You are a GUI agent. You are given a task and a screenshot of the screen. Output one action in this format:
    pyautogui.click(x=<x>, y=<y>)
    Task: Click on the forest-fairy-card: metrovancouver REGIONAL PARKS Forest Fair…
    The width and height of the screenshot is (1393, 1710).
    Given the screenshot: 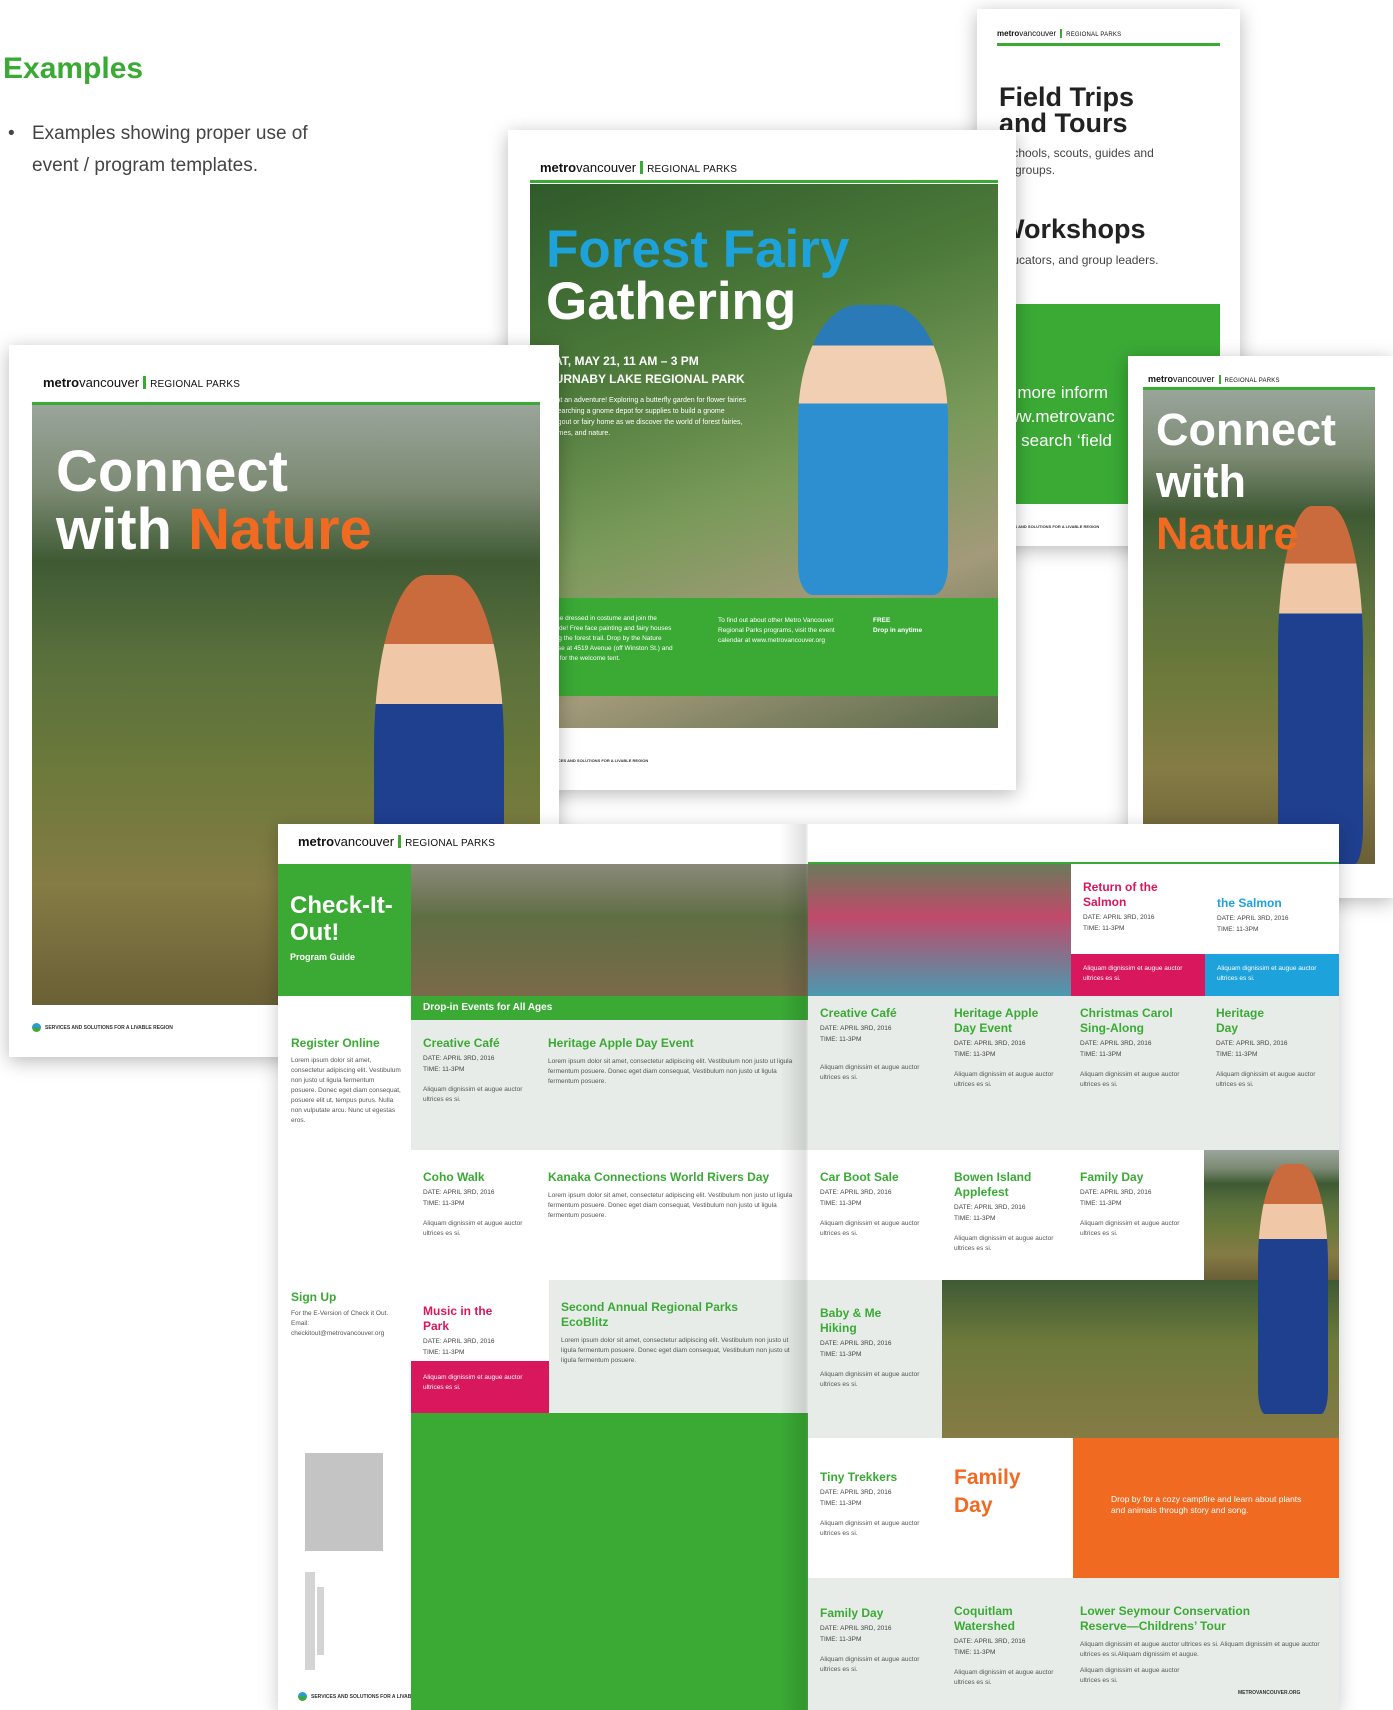 What is the action you would take?
    pyautogui.click(x=762, y=460)
    